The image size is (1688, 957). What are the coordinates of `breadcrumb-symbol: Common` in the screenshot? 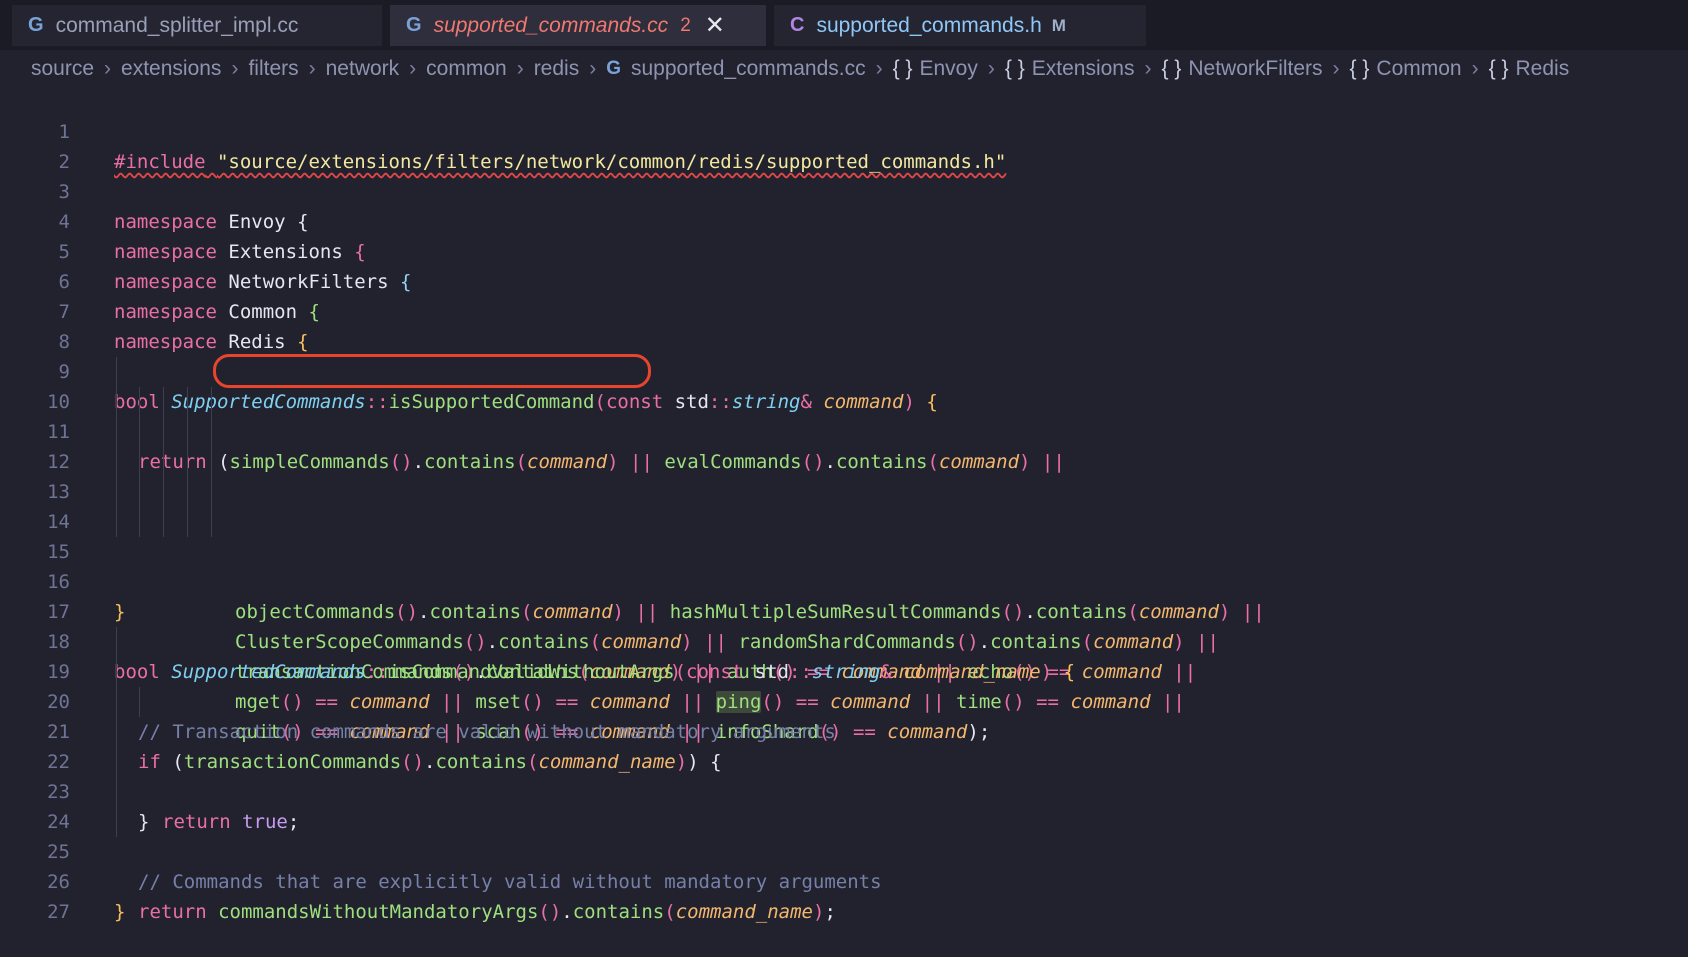 It's located at (1418, 69).